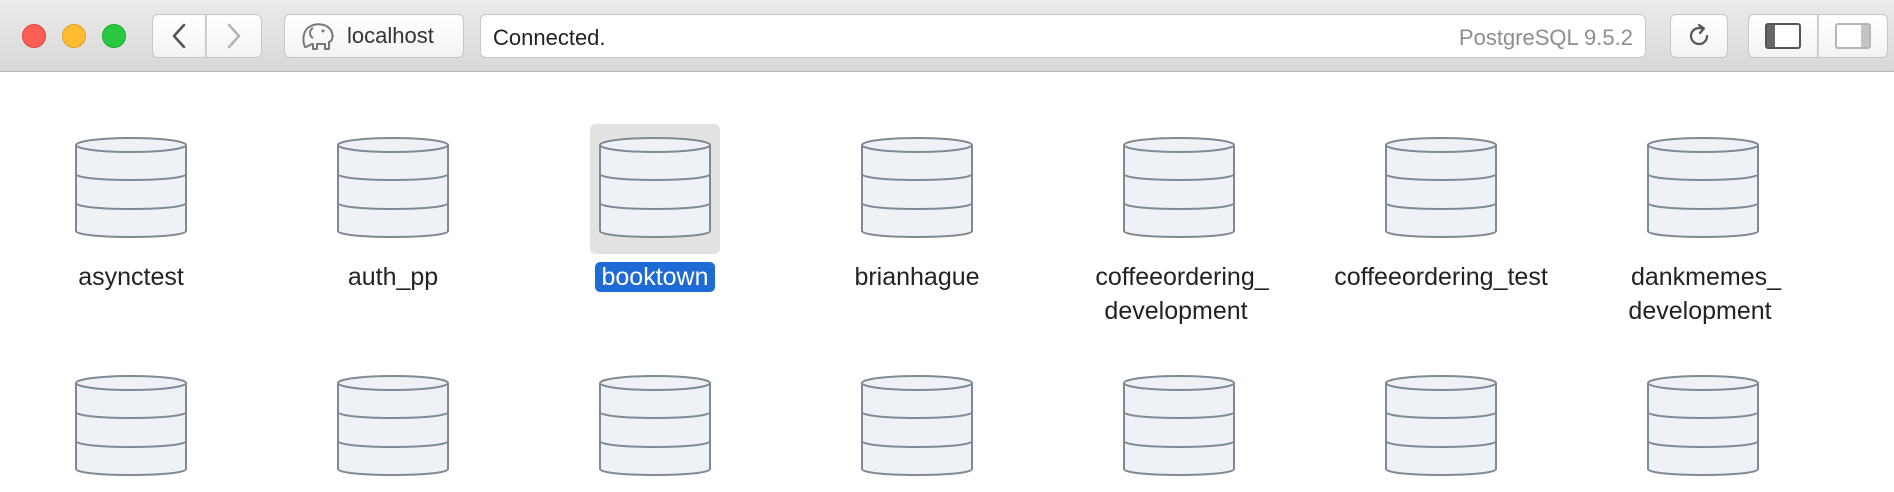 The image size is (1894, 492). I want to click on sidebar-left-icon, so click(1783, 36).